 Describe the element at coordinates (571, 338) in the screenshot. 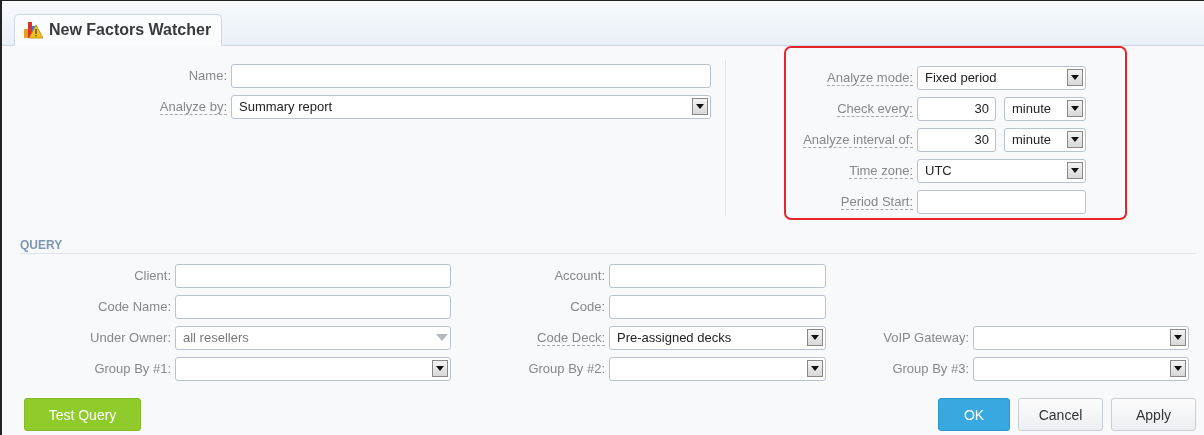

I see `field-label: Code Deck:` at that location.